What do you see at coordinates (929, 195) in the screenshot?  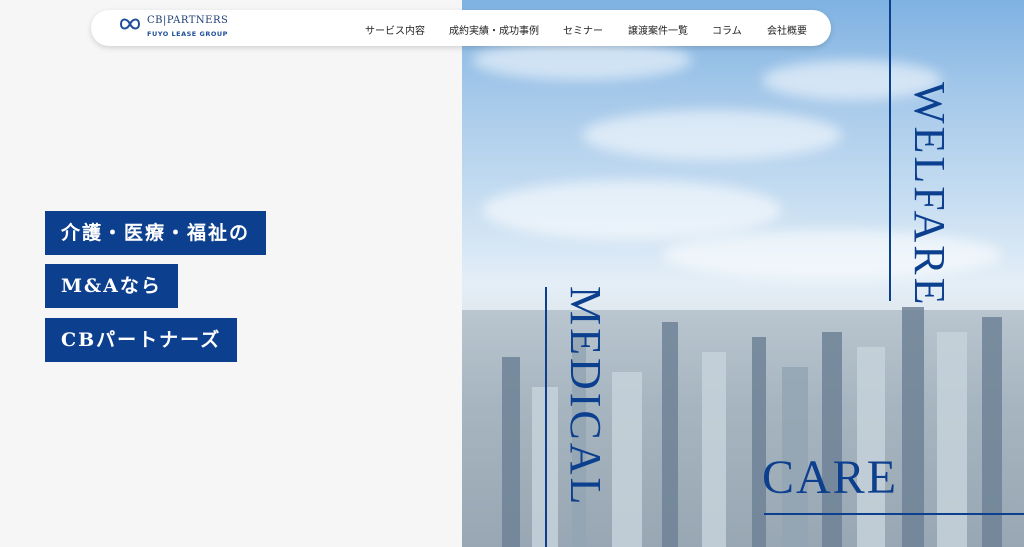 I see `welfare-word: WELFARE` at bounding box center [929, 195].